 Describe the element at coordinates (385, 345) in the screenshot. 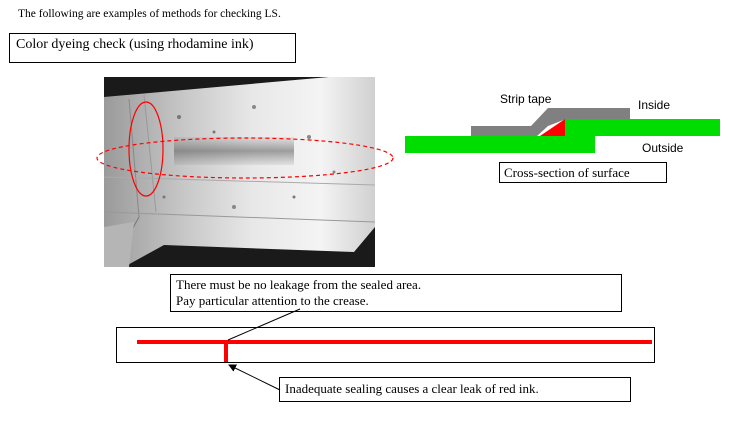

I see `leak-diagram-box` at that location.